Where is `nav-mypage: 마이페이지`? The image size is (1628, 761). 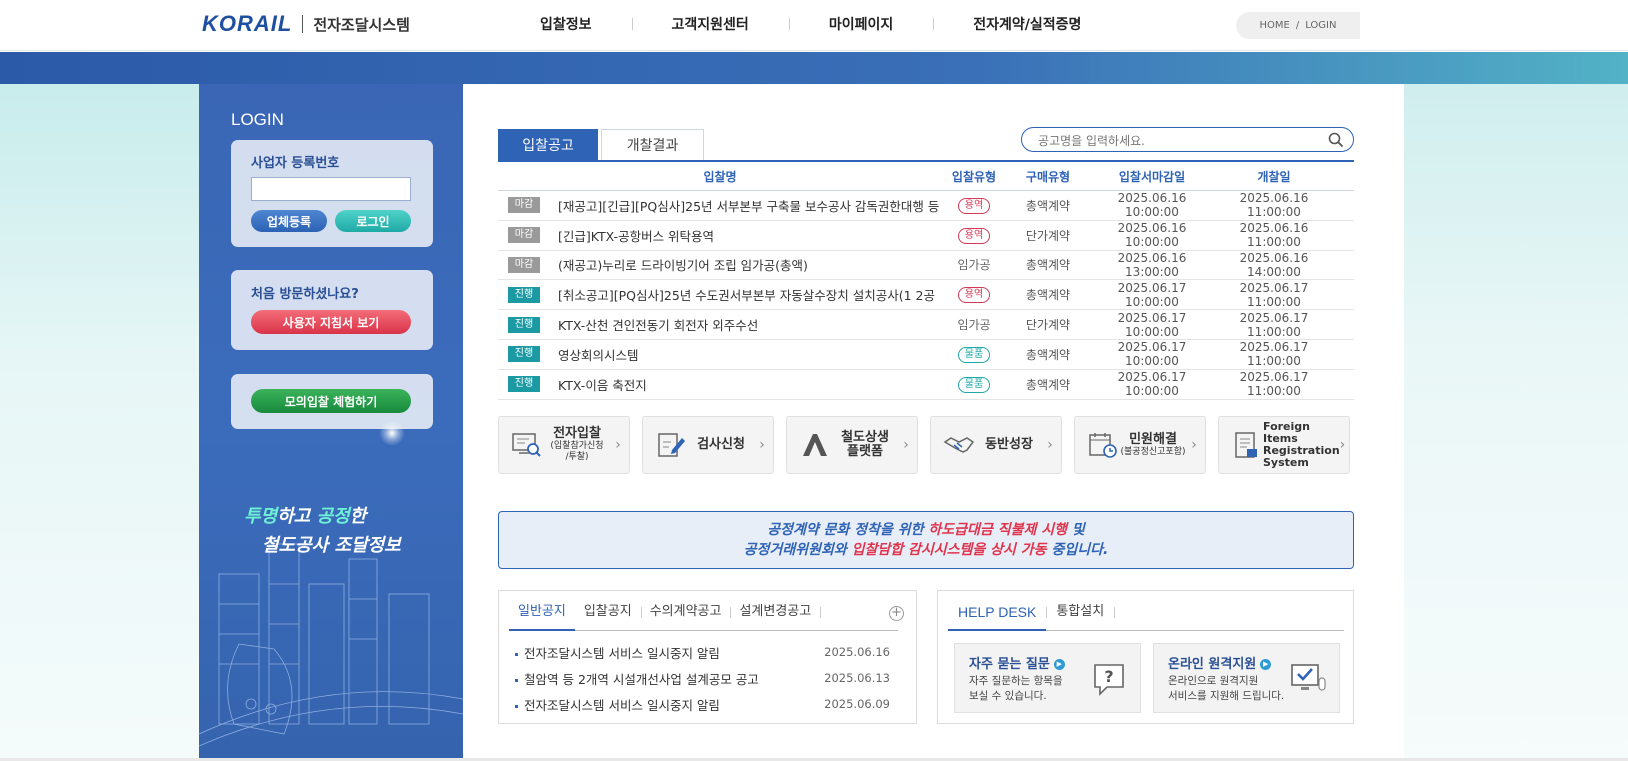
nav-mypage: 마이페이지 is located at coordinates (860, 24).